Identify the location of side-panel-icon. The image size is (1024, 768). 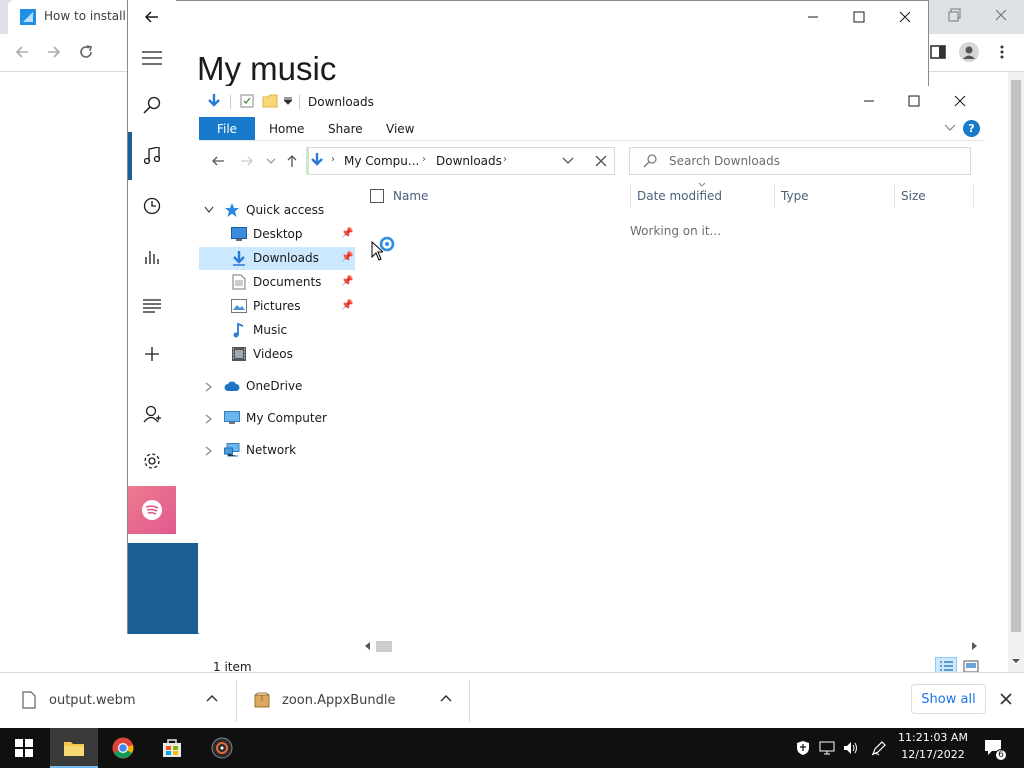
(938, 52).